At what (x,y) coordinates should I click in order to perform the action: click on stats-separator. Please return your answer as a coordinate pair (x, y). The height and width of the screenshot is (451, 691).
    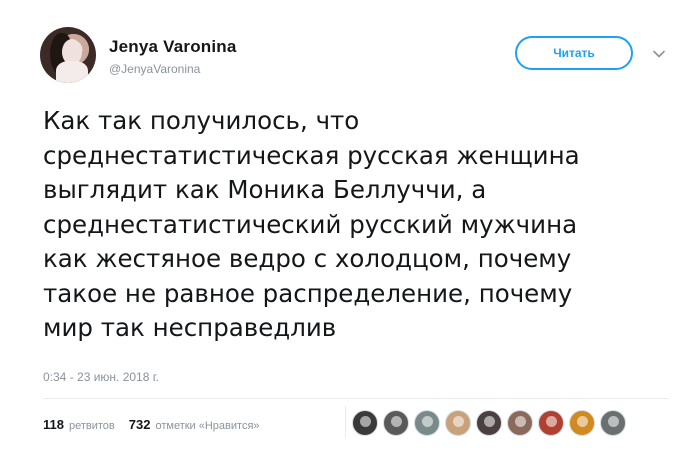
    Looking at the image, I should click on (345, 422).